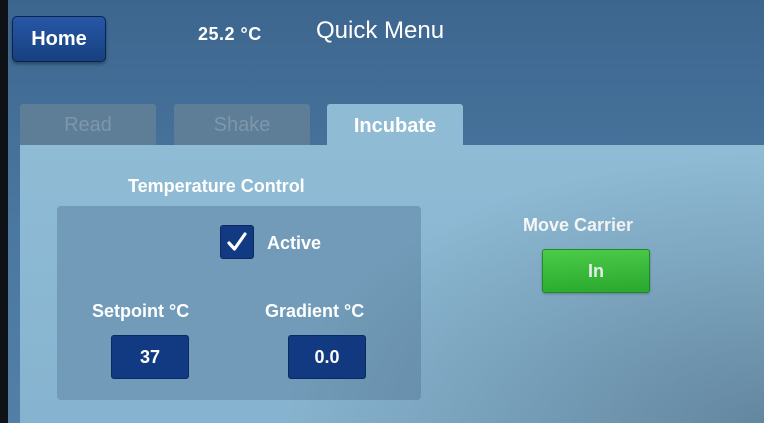 This screenshot has width=764, height=423. I want to click on temperature-control-title: Temperature Control, so click(216, 186).